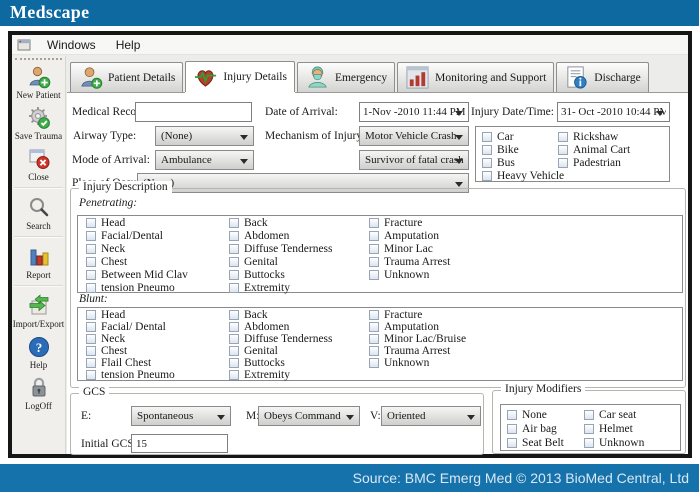 The image size is (699, 492). I want to click on mode-of-arrival-combo: Ambulance, so click(204, 160).